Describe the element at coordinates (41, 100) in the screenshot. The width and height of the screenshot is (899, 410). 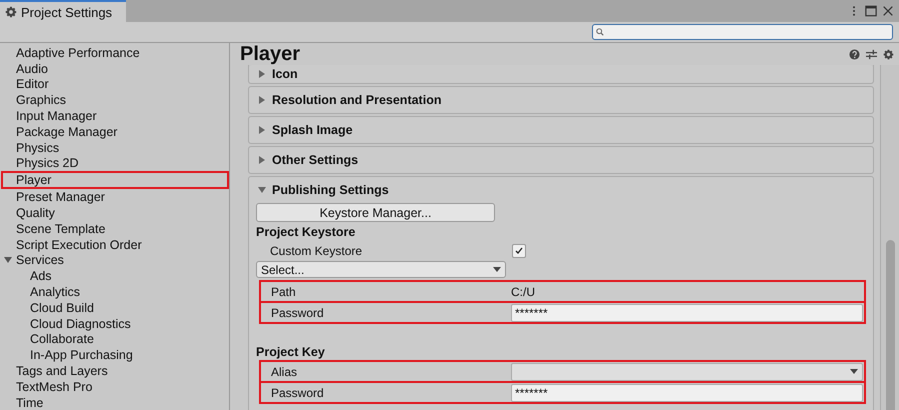
I see `sidebar-item: Graphics` at that location.